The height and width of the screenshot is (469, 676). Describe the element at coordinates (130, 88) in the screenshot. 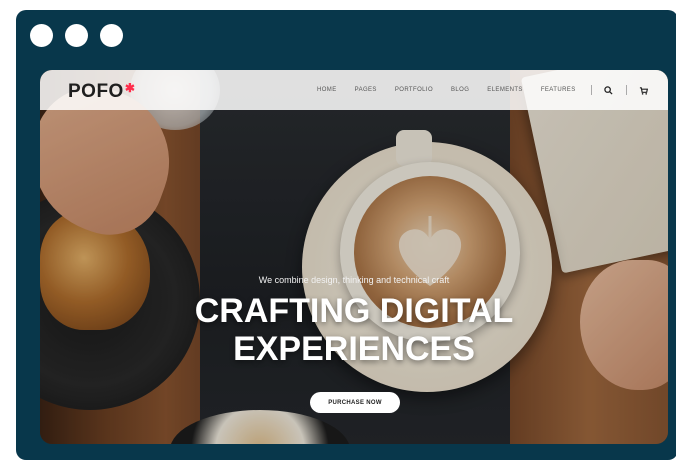

I see `logo-mark-icon: ✱` at that location.